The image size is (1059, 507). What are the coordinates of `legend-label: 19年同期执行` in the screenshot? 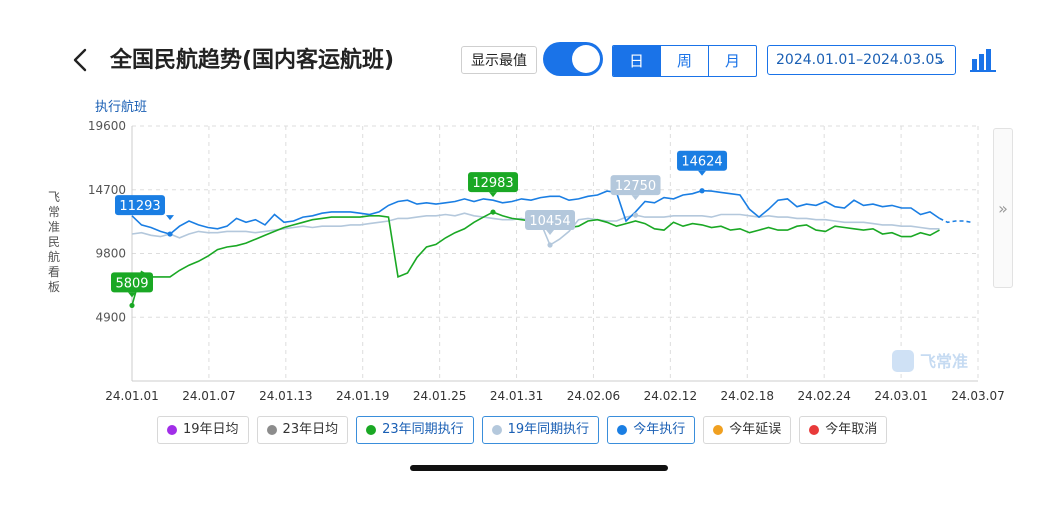 It's located at (548, 429).